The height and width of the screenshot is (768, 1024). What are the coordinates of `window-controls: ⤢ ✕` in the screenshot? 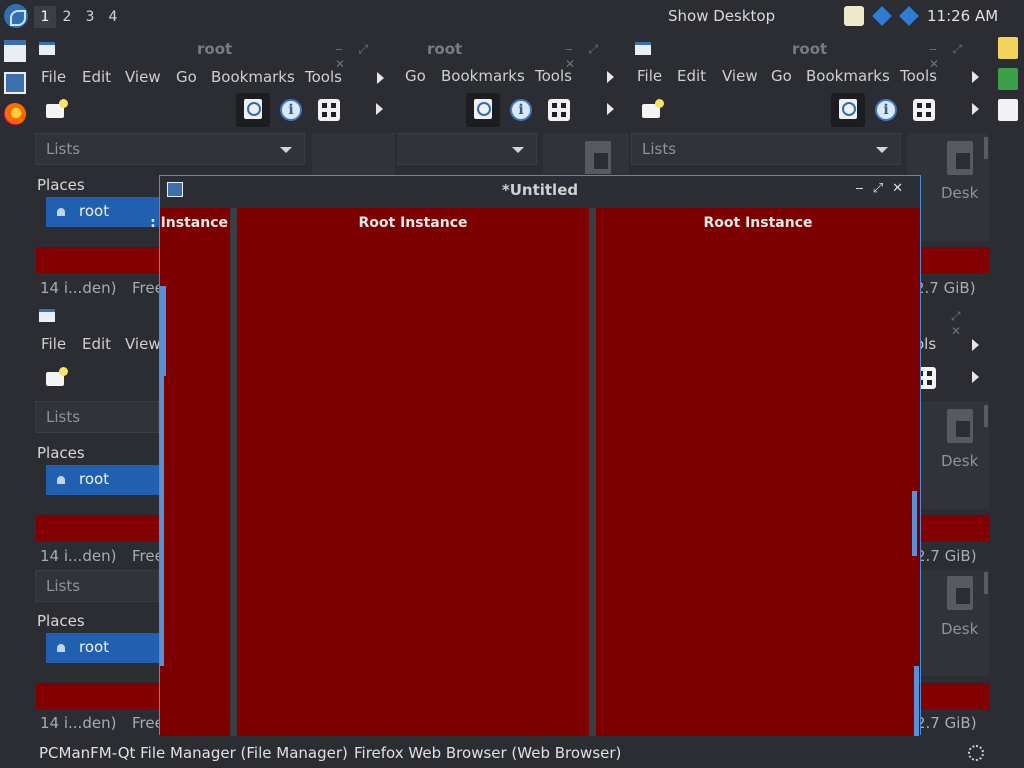 It's located at (970, 323).